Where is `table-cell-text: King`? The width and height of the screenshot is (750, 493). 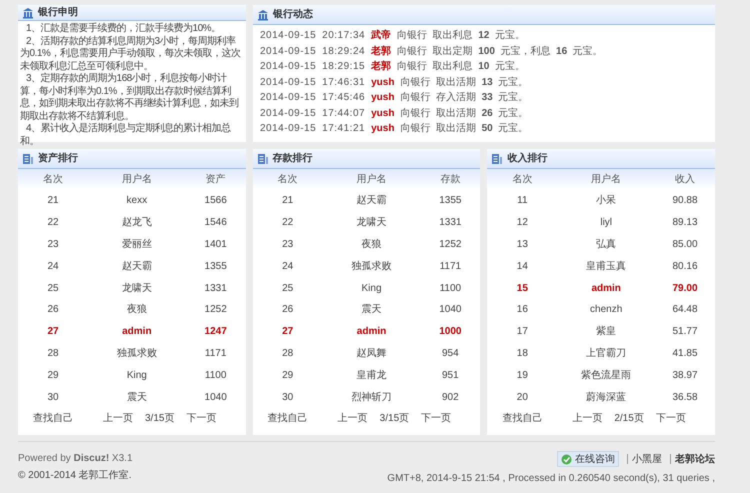
table-cell-text: King is located at coordinates (371, 289).